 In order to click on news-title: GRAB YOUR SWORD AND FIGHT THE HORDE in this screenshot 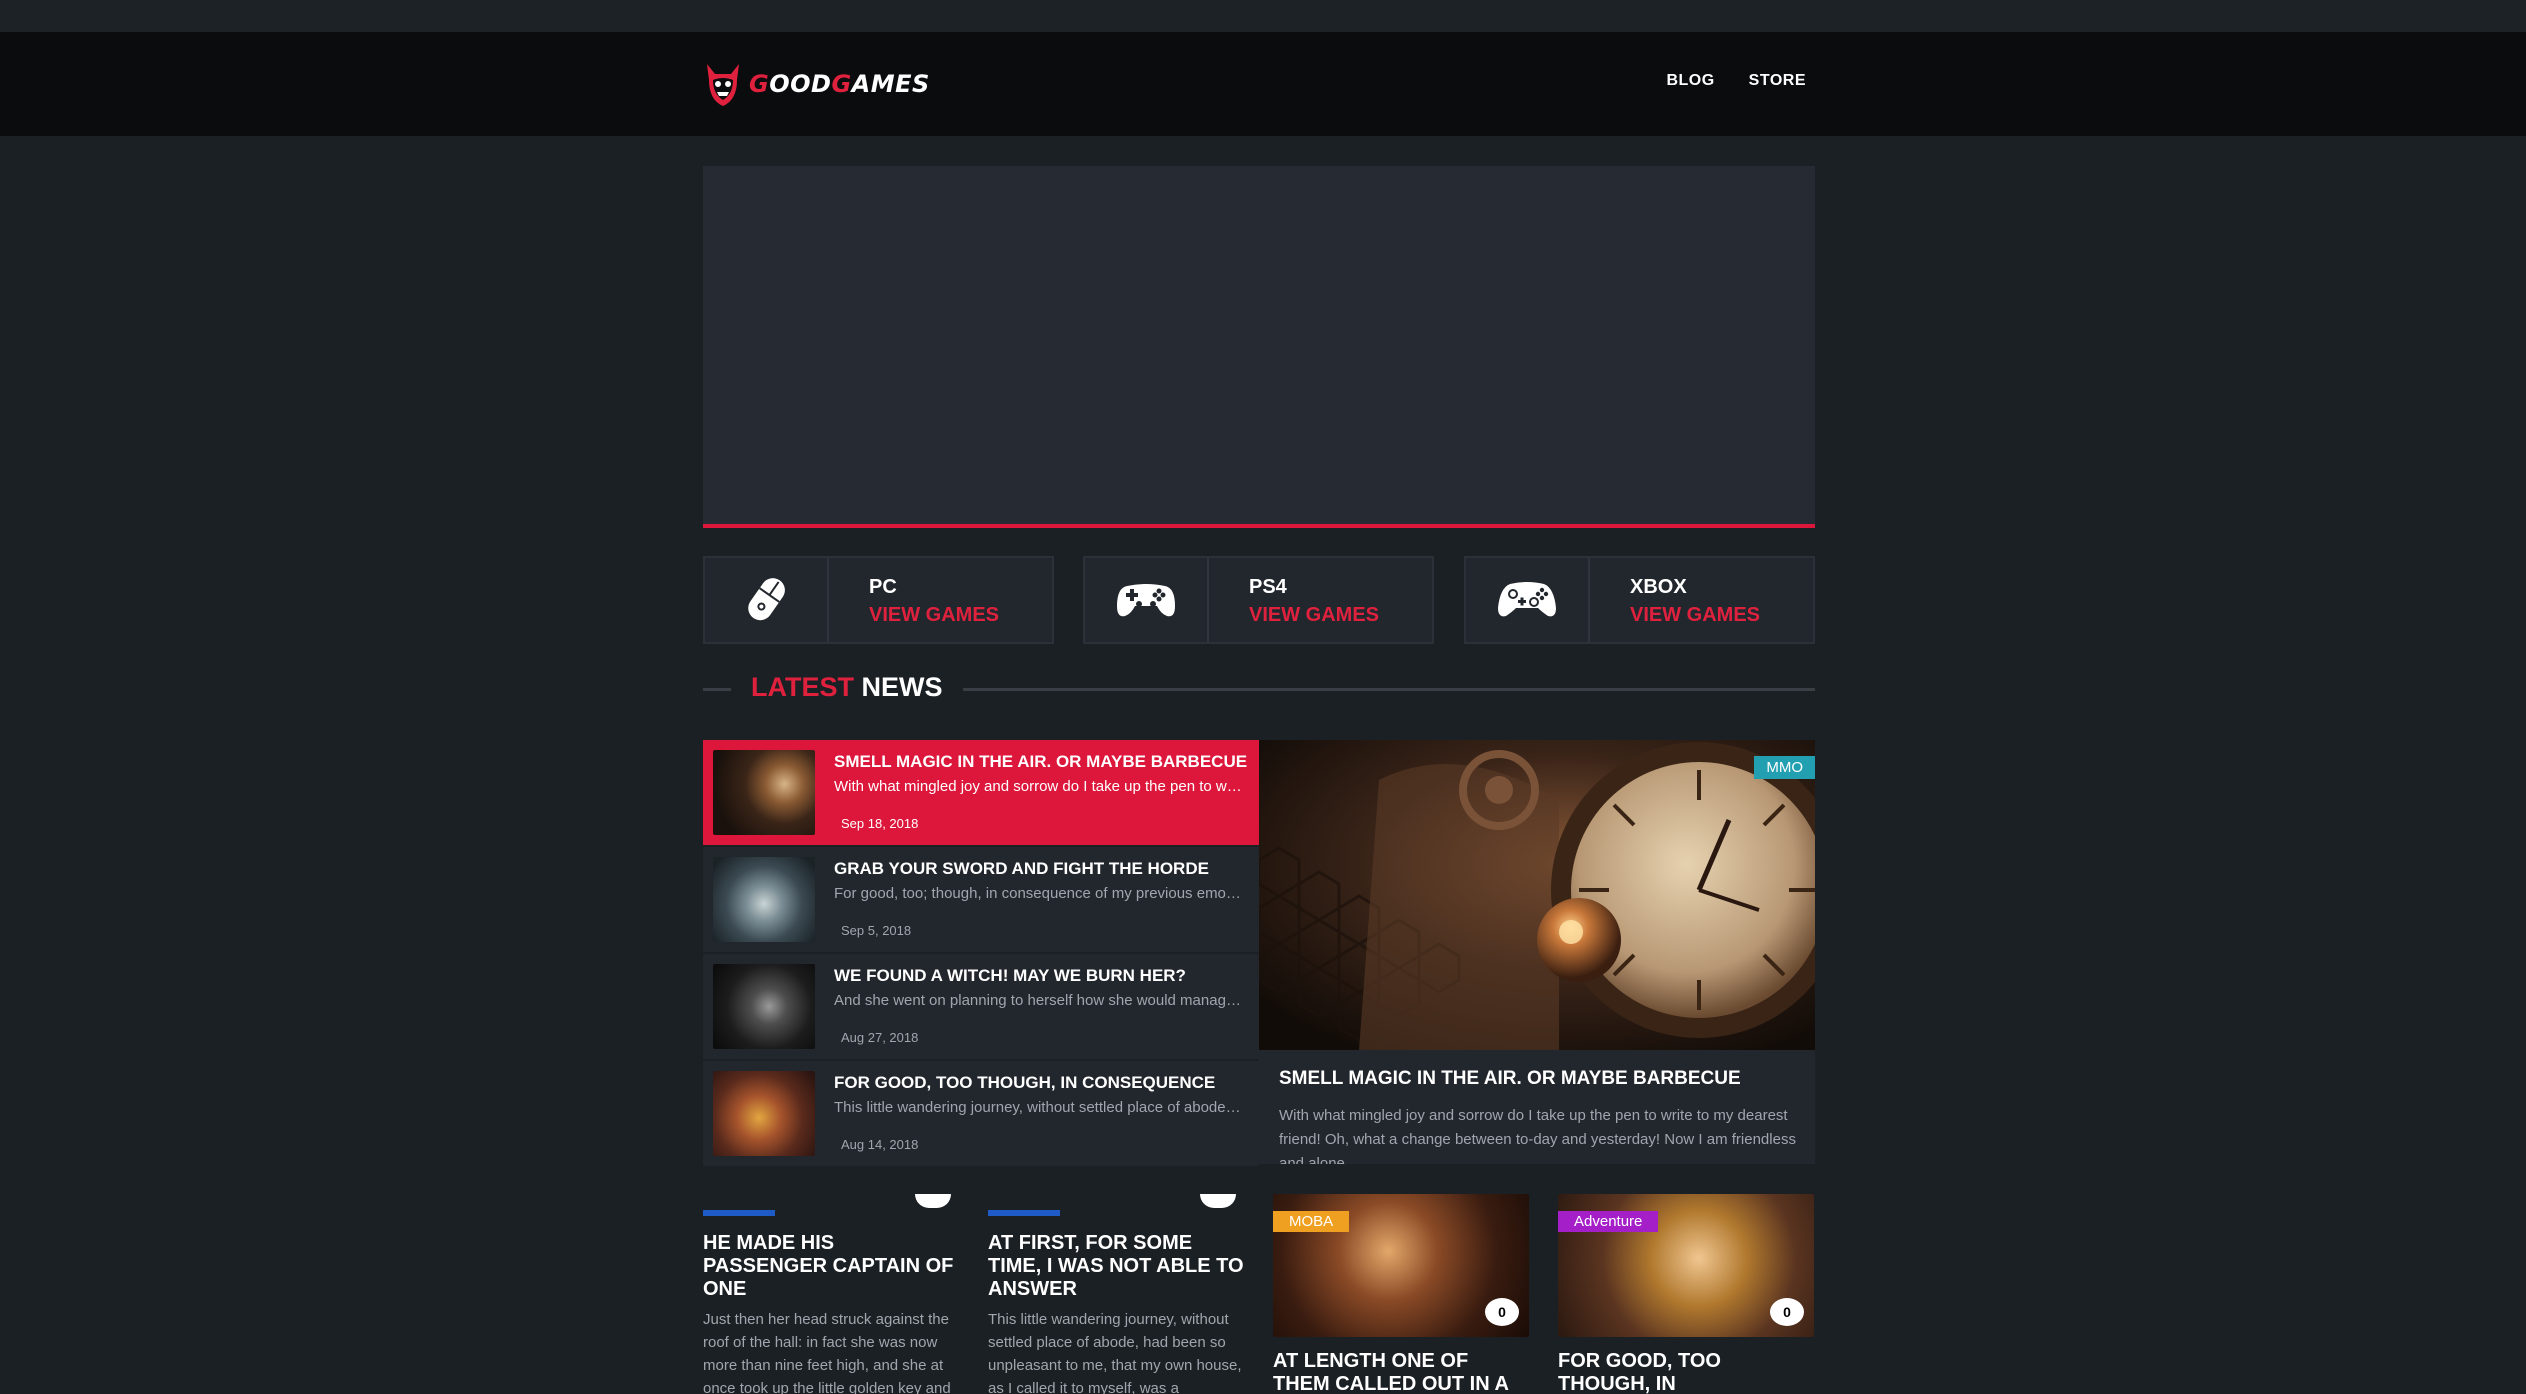, I will do `click(1021, 869)`.